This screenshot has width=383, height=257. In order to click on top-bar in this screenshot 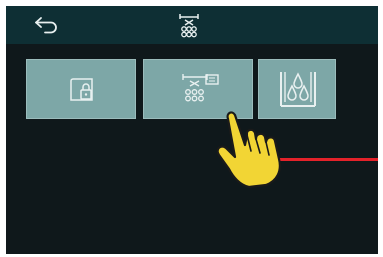, I will do `click(192, 25)`.